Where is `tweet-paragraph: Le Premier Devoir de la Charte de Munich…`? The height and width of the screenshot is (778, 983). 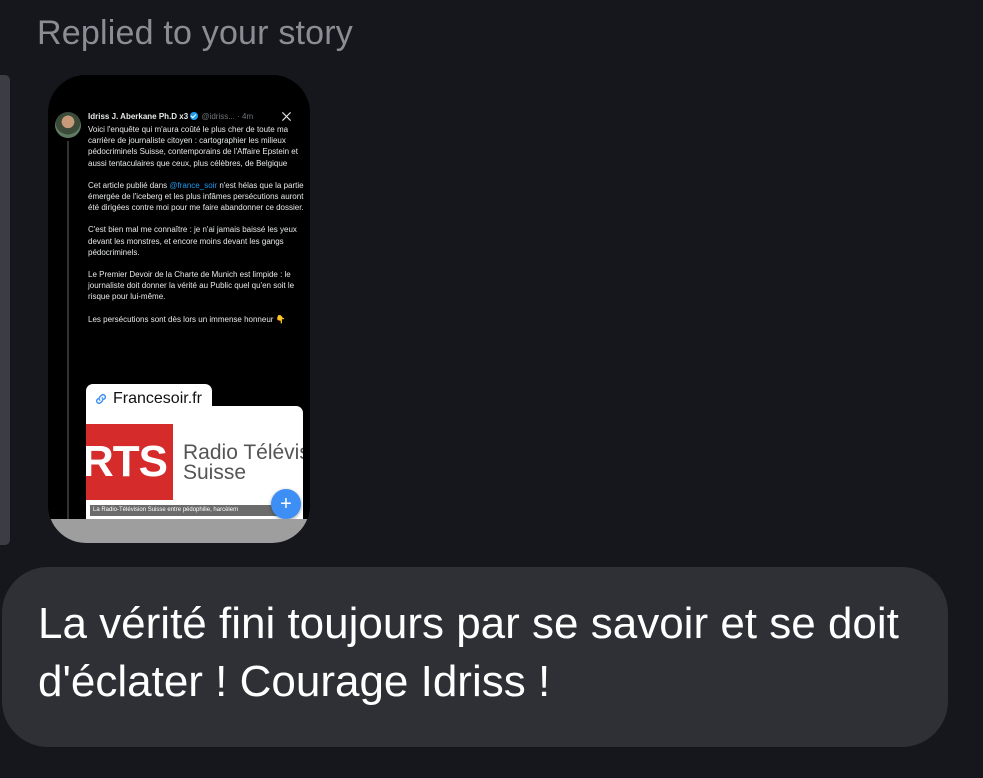
tweet-paragraph: Le Premier Devoir de la Charte de Munich… is located at coordinates (191, 286).